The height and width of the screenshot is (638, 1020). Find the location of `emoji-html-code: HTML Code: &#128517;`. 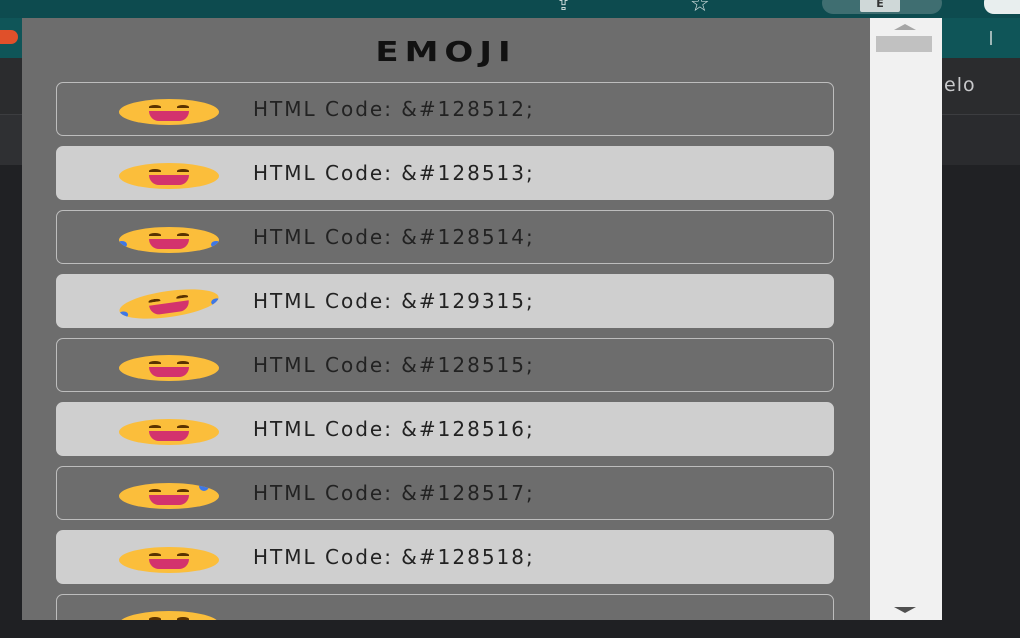

emoji-html-code: HTML Code: &#128517; is located at coordinates (394, 493).